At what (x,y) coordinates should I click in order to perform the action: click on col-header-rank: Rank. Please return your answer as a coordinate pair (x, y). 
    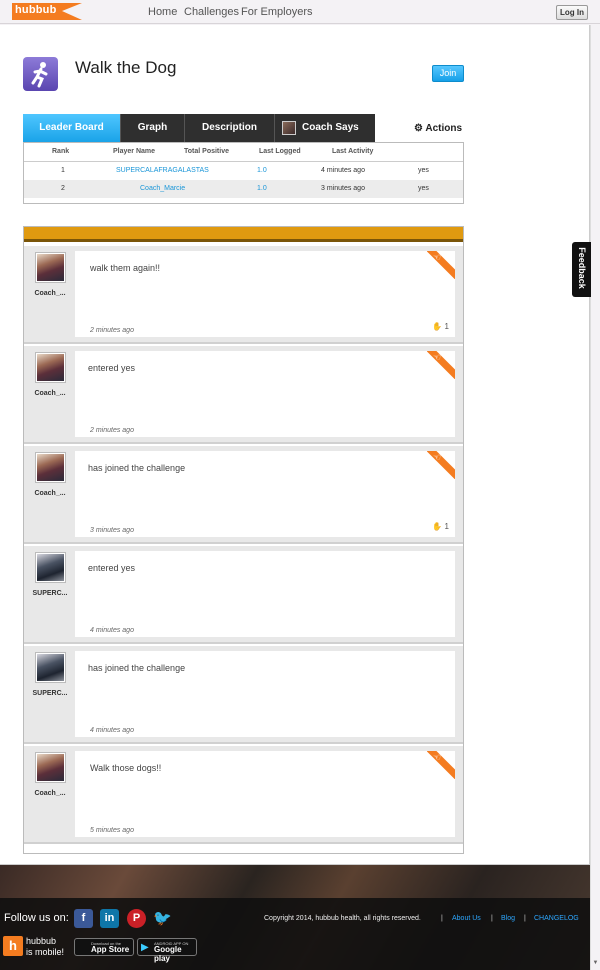
    Looking at the image, I should click on (61, 151).